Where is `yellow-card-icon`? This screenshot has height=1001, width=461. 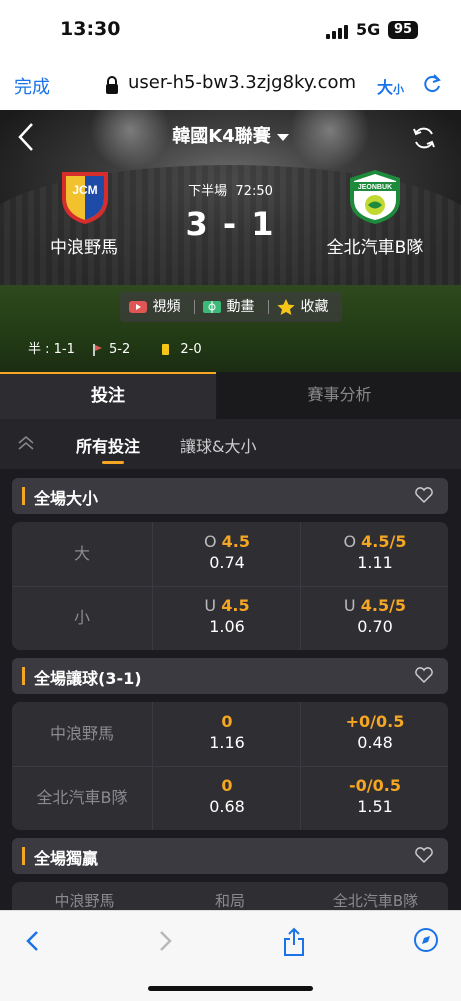
yellow-card-icon is located at coordinates (166, 349).